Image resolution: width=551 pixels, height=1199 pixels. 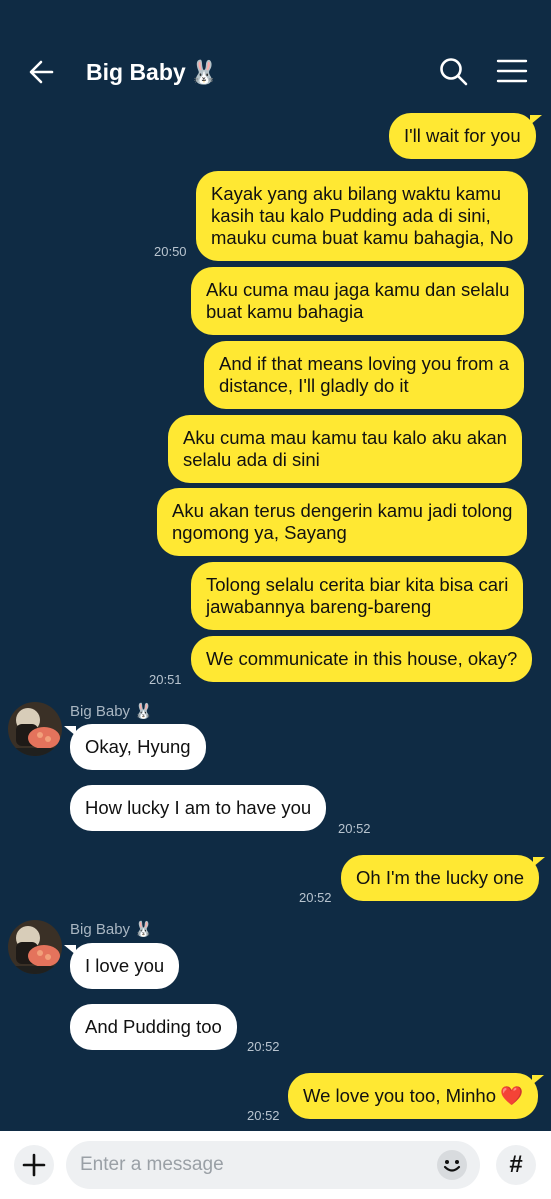 I want to click on message-bubble-outgoing: Oh I'm the lucky one, so click(x=443, y=878).